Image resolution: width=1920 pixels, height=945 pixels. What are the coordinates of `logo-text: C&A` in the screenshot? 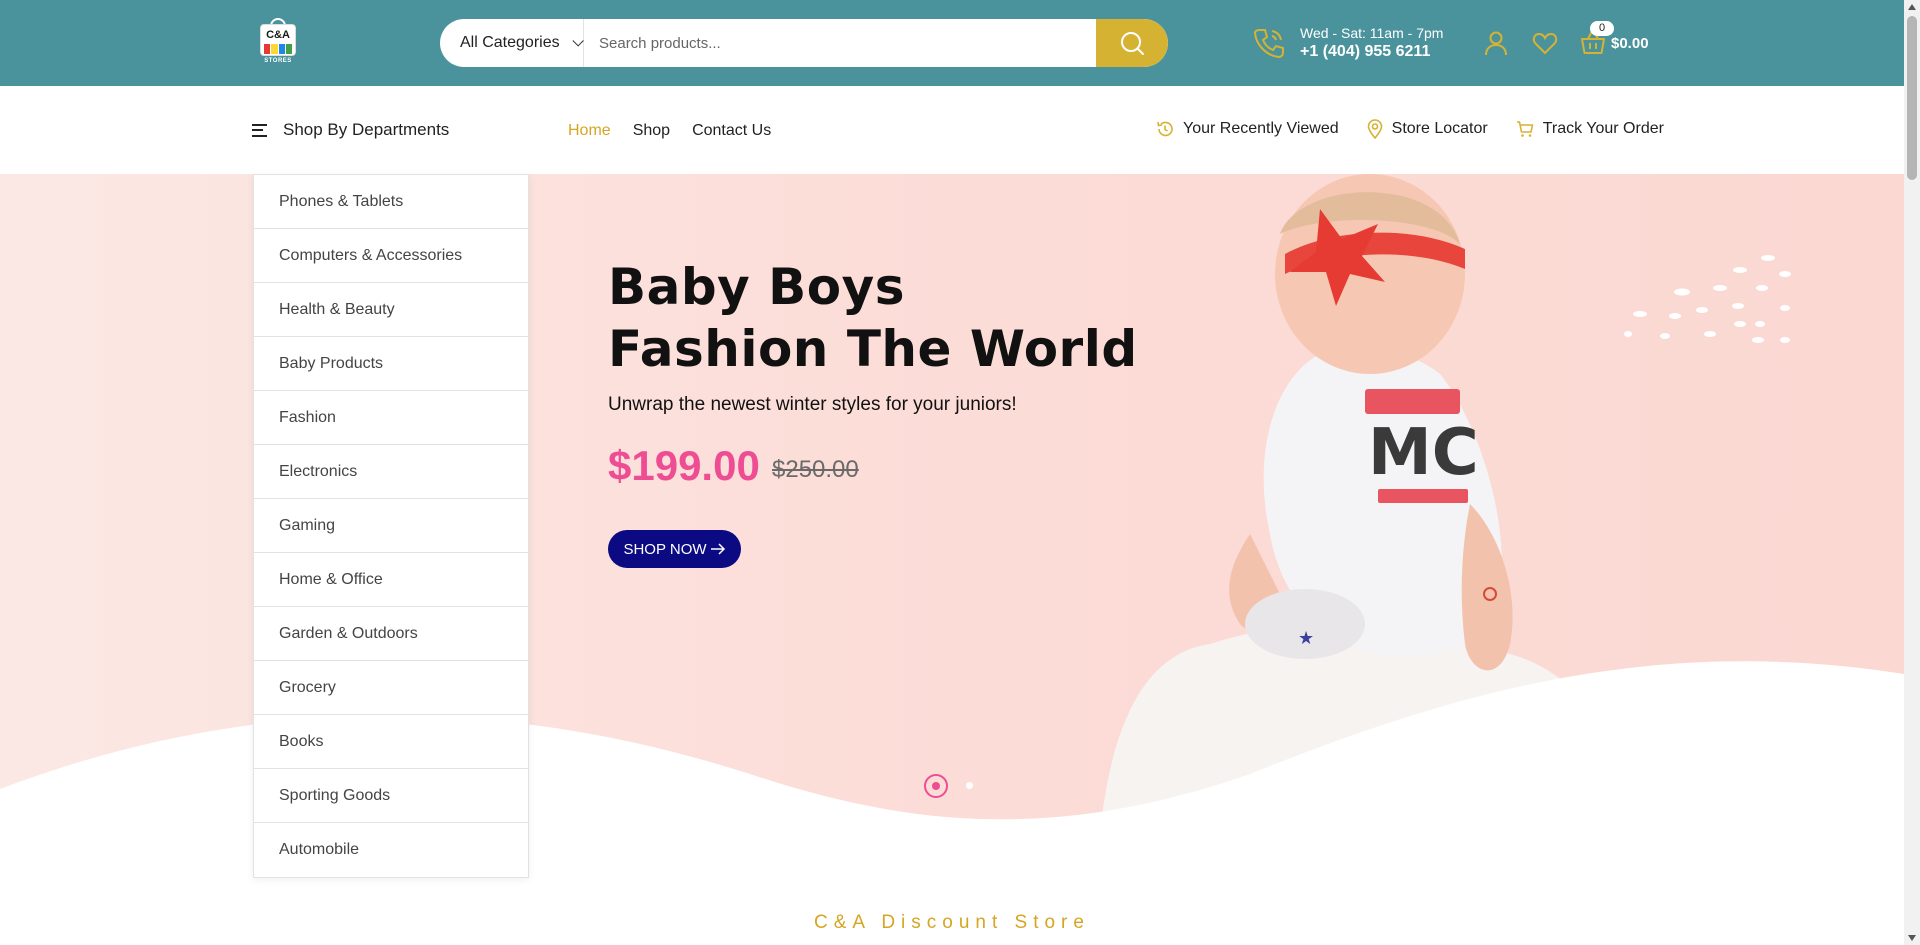 It's located at (278, 35).